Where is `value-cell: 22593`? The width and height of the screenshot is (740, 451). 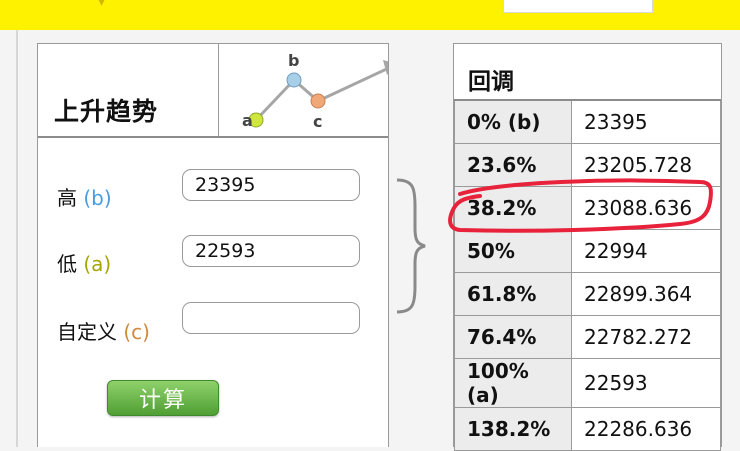
value-cell: 22593 is located at coordinates (646, 382).